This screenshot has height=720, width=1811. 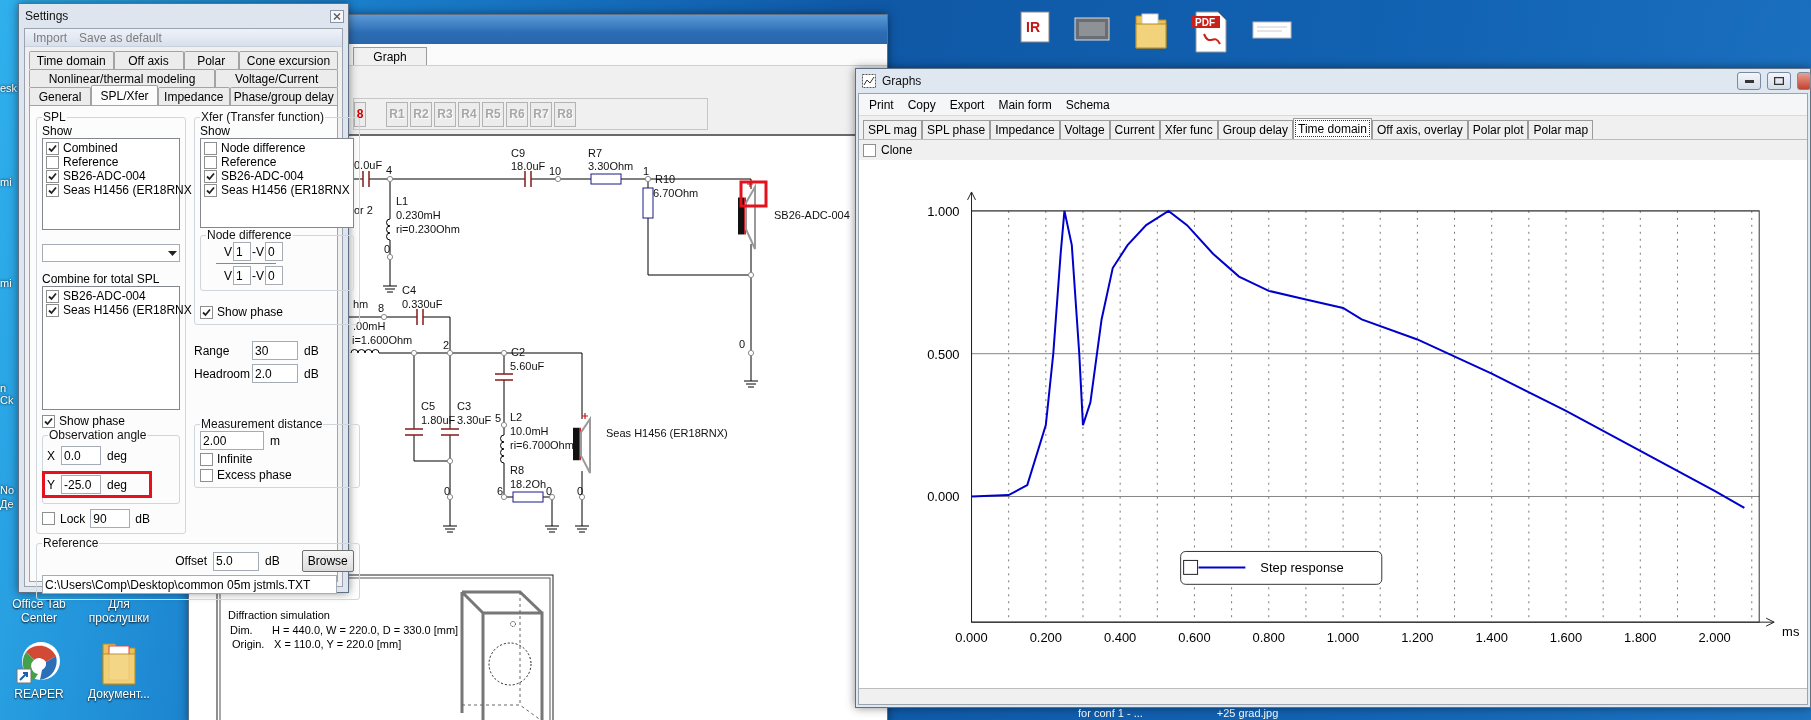 I want to click on tab: Group delay, so click(x=1255, y=129).